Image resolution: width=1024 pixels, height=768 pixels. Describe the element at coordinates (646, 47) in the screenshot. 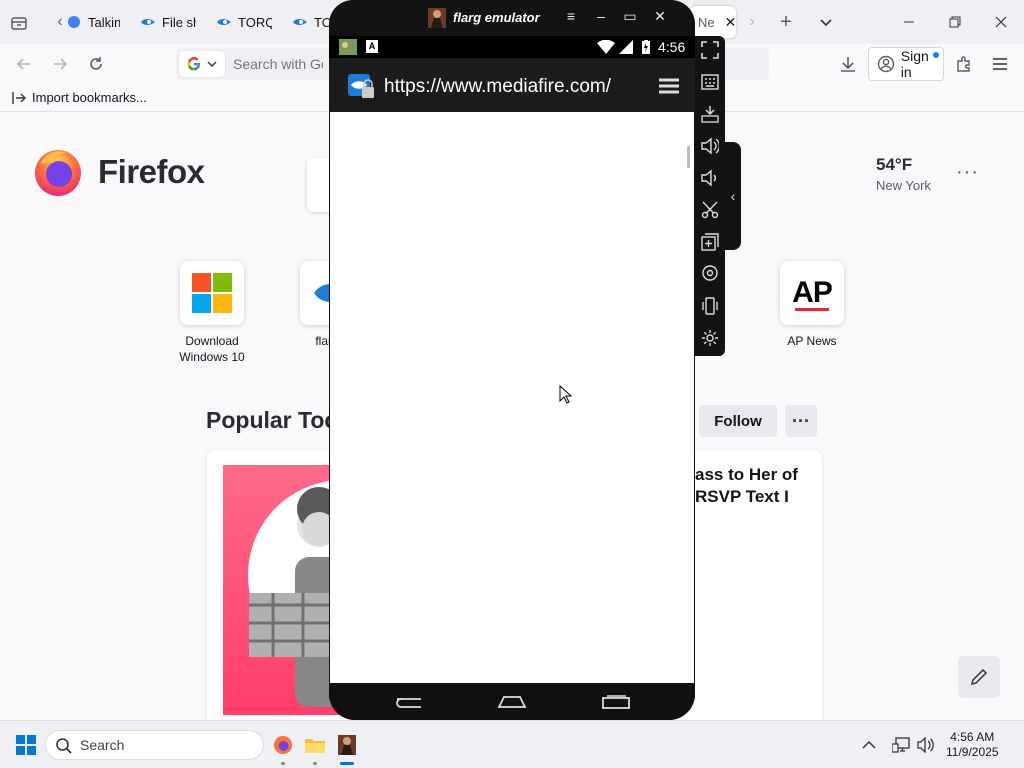

I see `battery-icon` at that location.